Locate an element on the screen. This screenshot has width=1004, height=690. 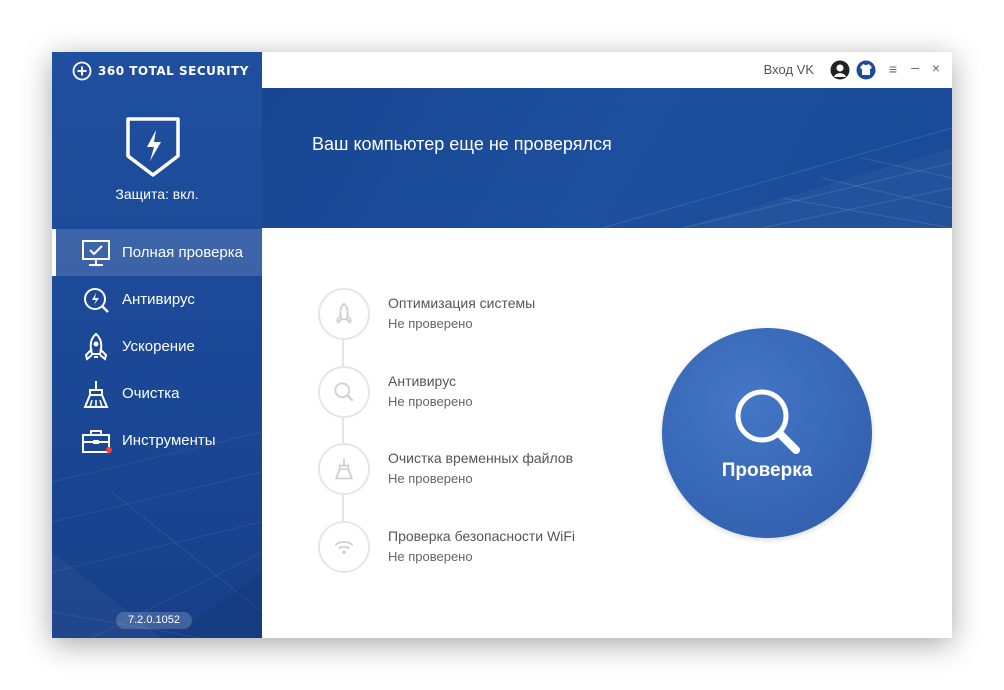
sidebar-item-speedup: Ускорение is located at coordinates (157, 346).